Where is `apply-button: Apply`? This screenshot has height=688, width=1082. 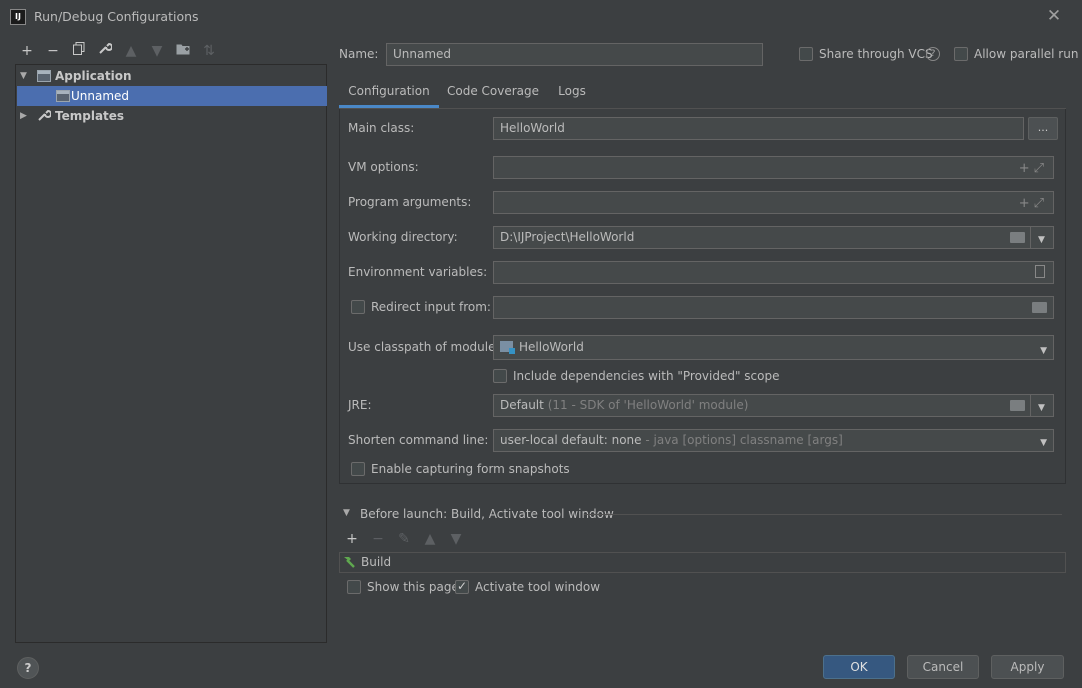
apply-button: Apply is located at coordinates (1027, 667).